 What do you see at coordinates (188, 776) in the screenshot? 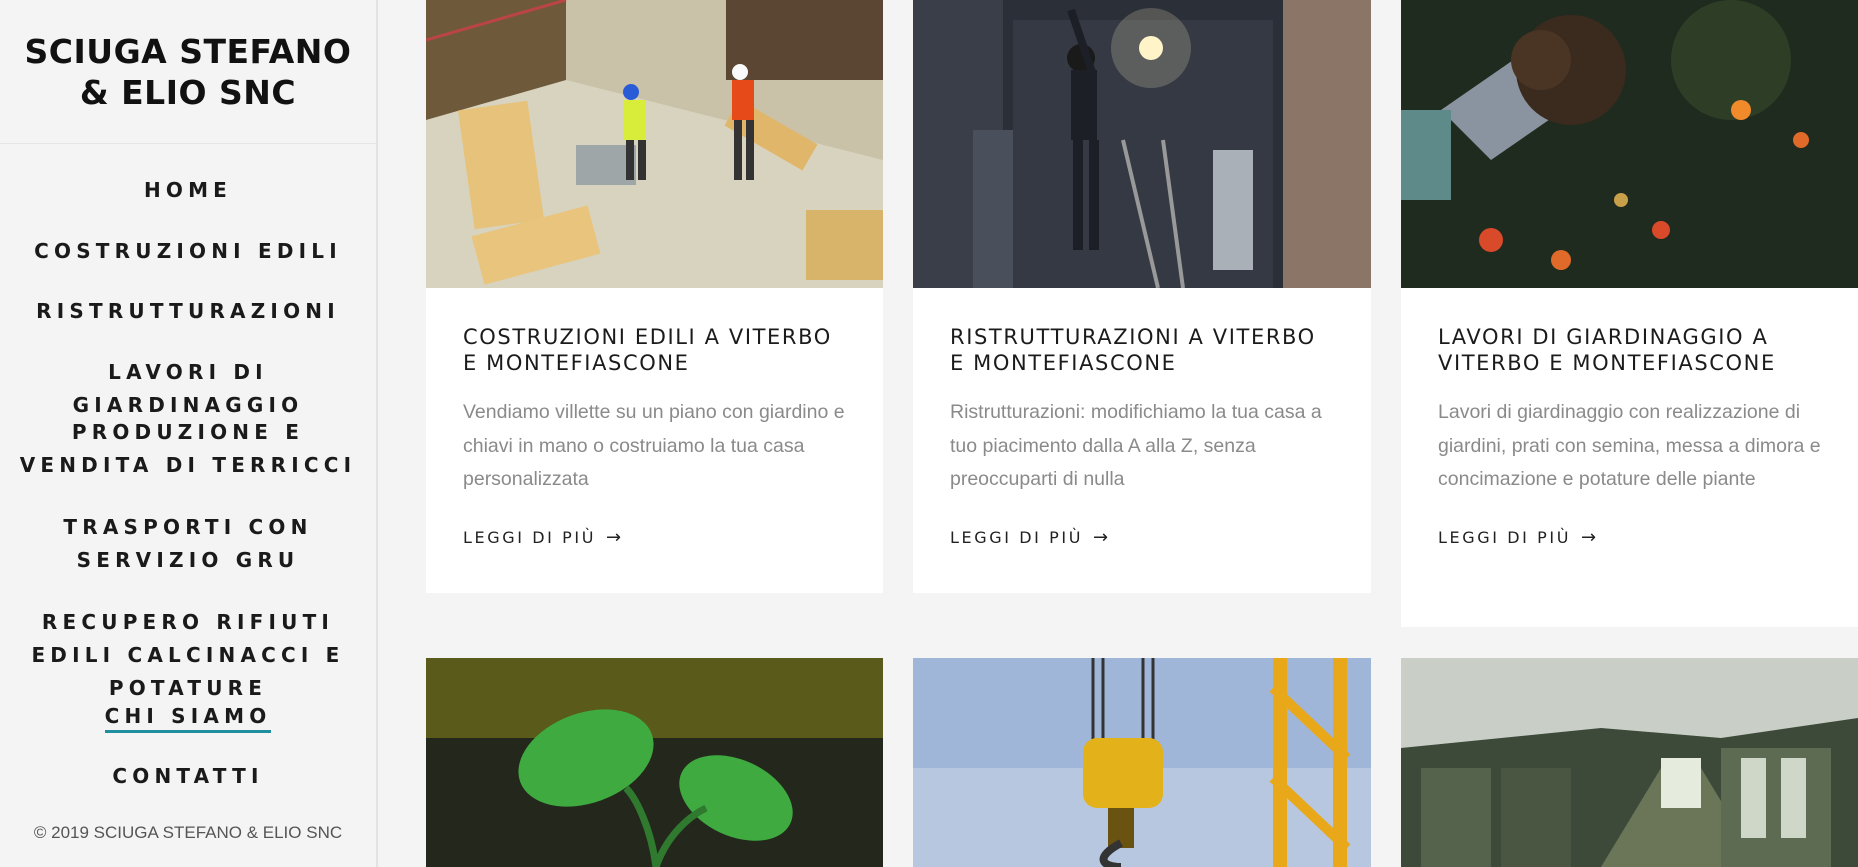
I see `nav-item-contatti: CONTATTI` at bounding box center [188, 776].